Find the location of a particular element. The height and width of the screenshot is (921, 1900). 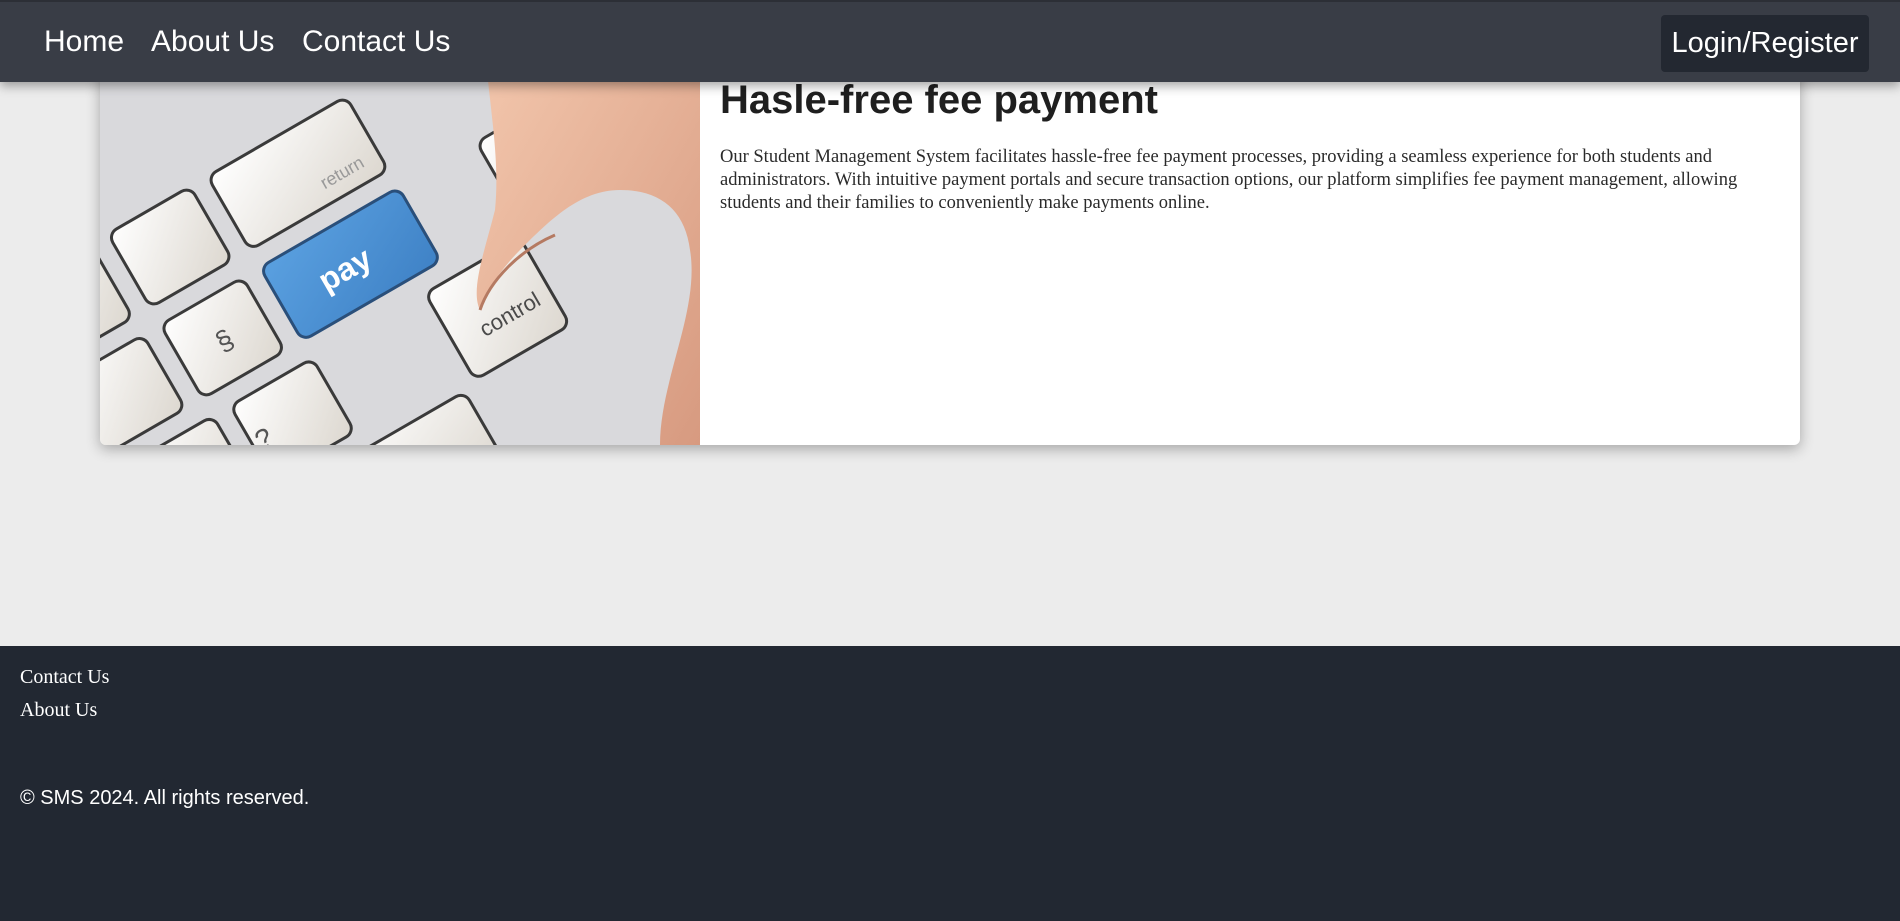

copyright-text: © SMS 2024. All rights reserved. is located at coordinates (165, 798).